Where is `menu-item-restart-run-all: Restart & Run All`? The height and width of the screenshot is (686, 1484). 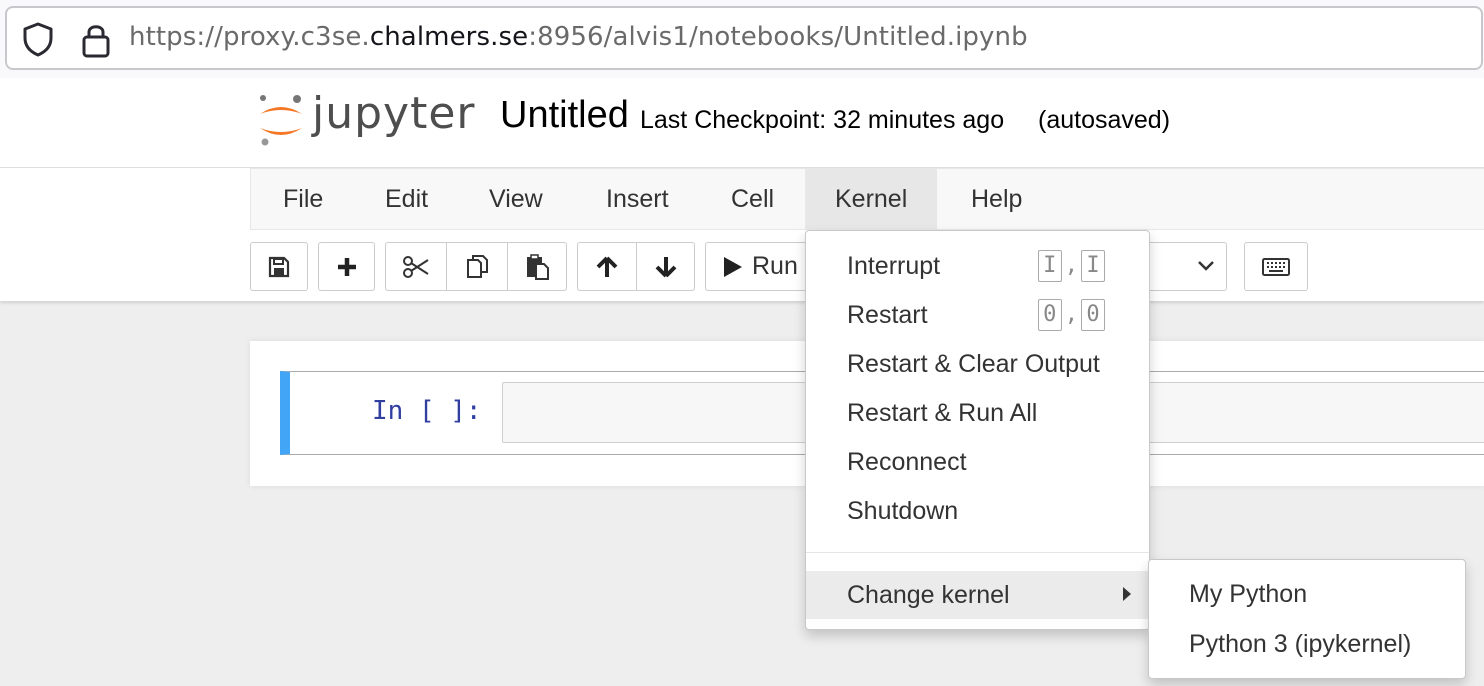 menu-item-restart-run-all: Restart & Run All is located at coordinates (977, 413).